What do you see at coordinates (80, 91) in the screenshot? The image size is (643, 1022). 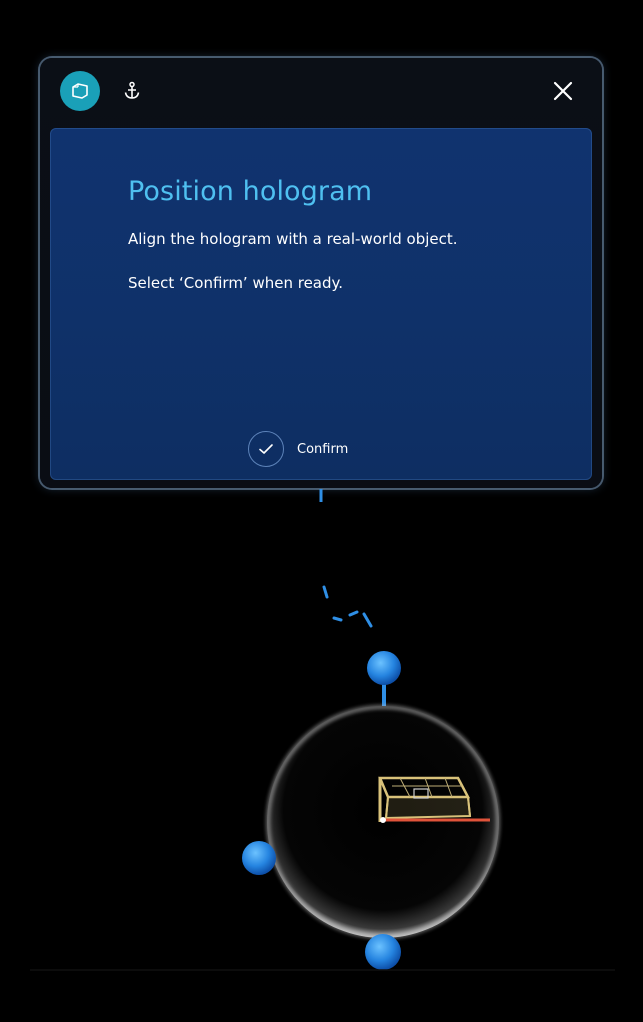 I see `hologram-cube-icon` at bounding box center [80, 91].